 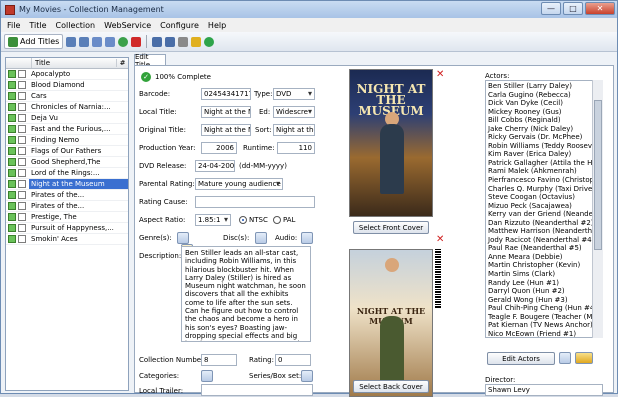 I want to click on series-picker-button, so click(x=307, y=376).